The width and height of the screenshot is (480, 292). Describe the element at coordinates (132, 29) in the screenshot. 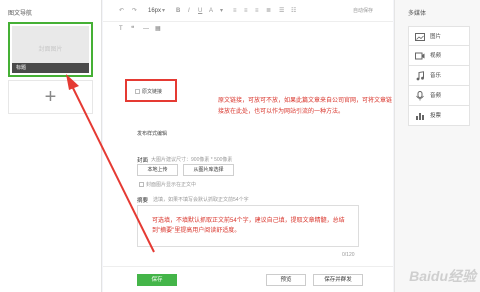

I see `quote-icon: ❝` at that location.